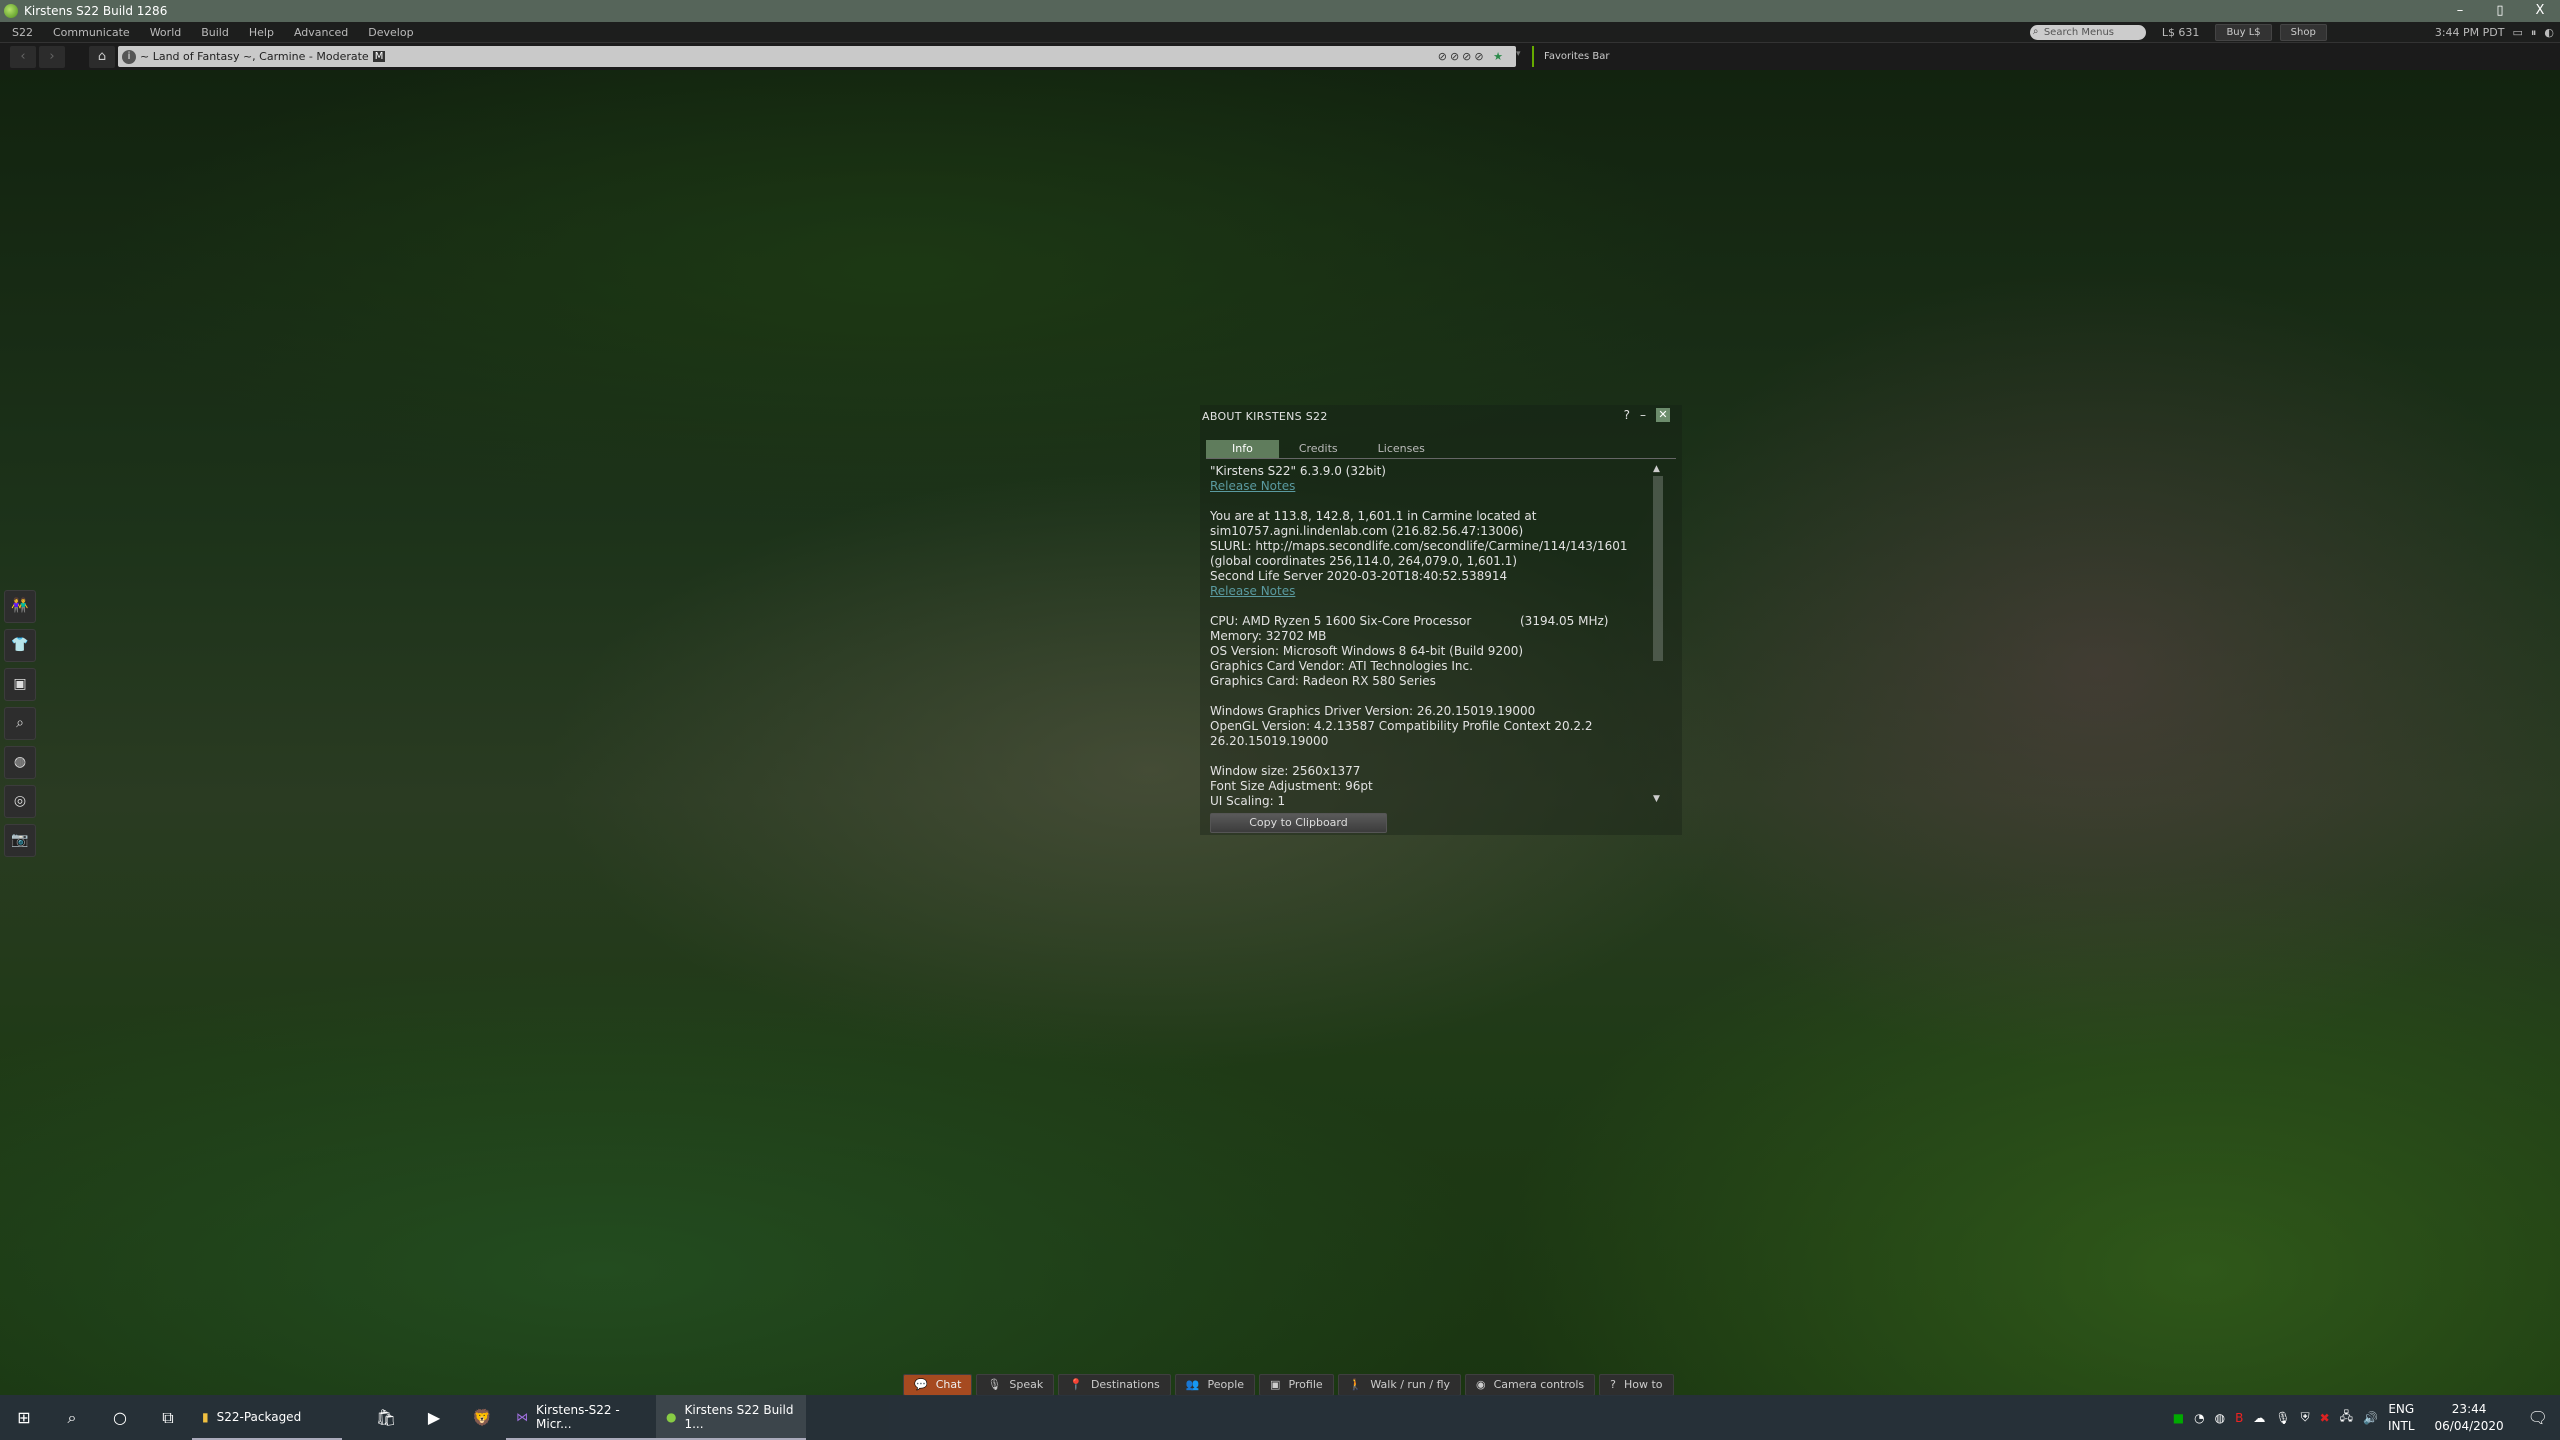 The image size is (2560, 1440). Describe the element at coordinates (1318, 449) in the screenshot. I see `tab-credits: Credits` at that location.